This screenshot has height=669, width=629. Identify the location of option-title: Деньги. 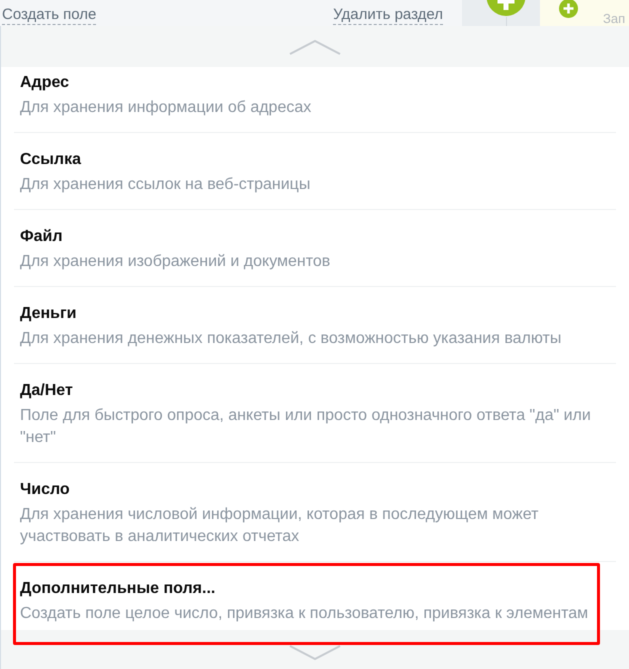
(310, 314).